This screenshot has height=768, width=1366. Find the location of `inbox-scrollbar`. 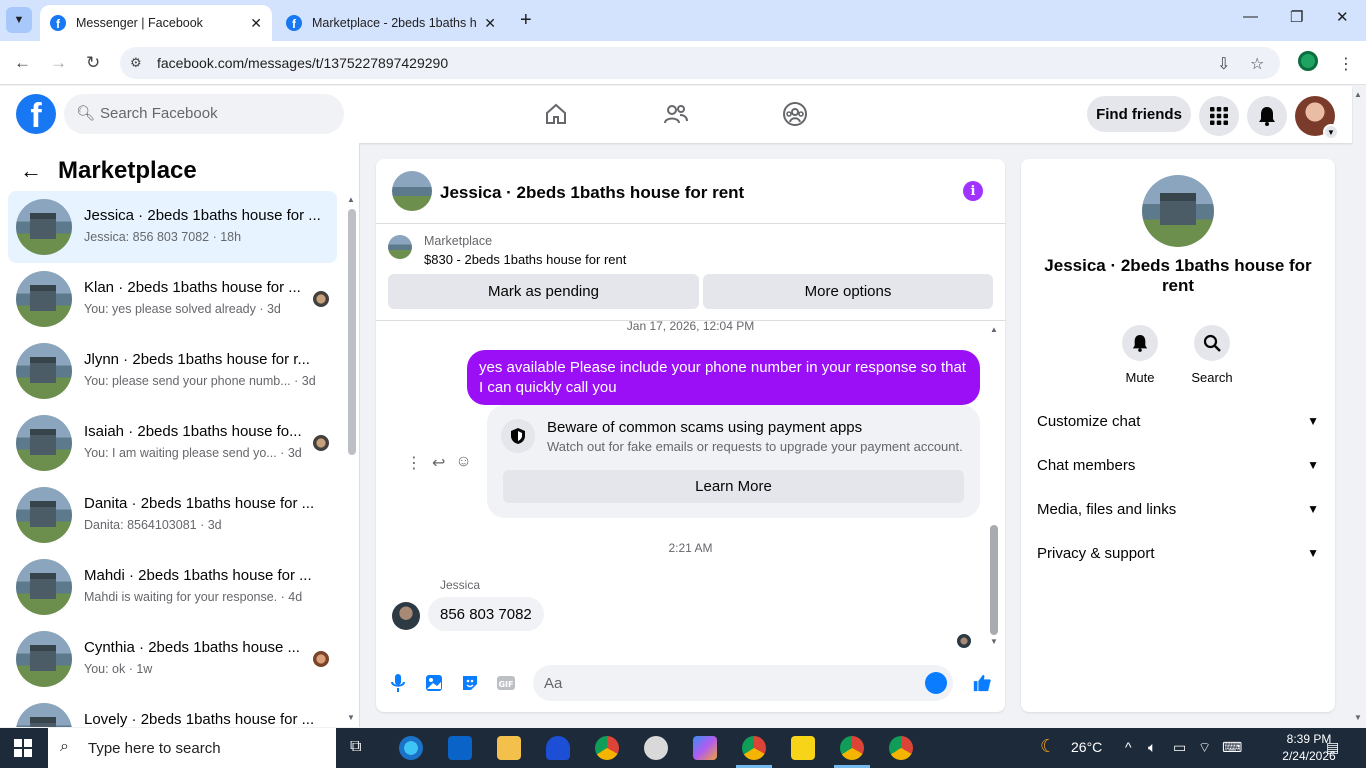

inbox-scrollbar is located at coordinates (352, 332).